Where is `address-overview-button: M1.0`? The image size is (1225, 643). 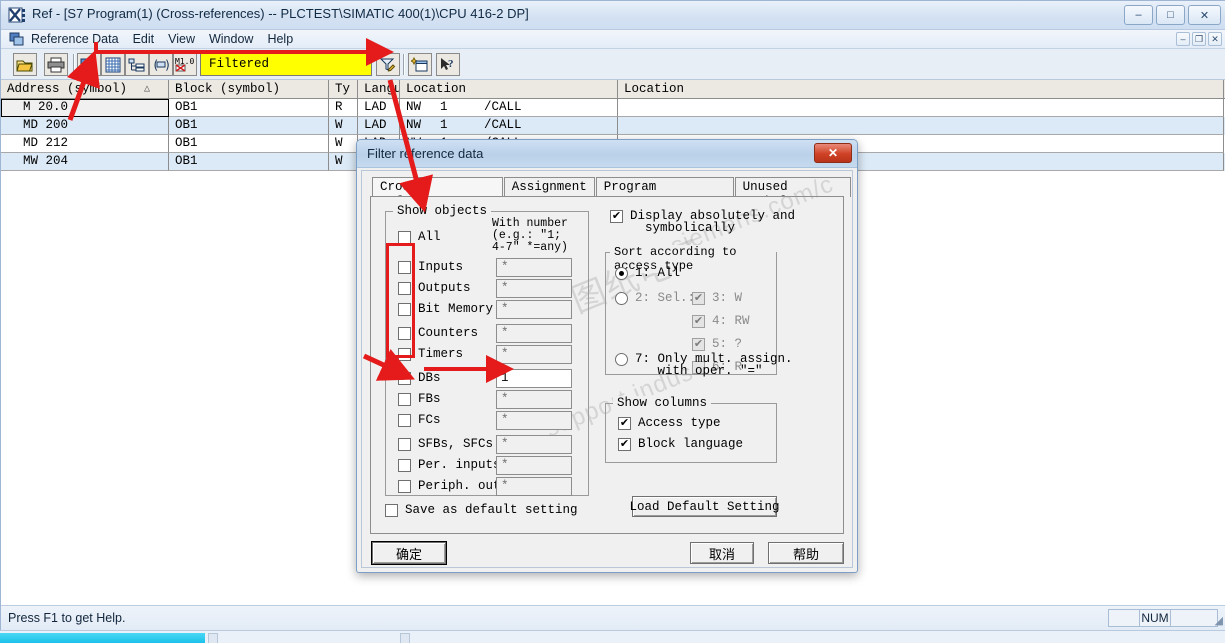
address-overview-button: M1.0 is located at coordinates (185, 64).